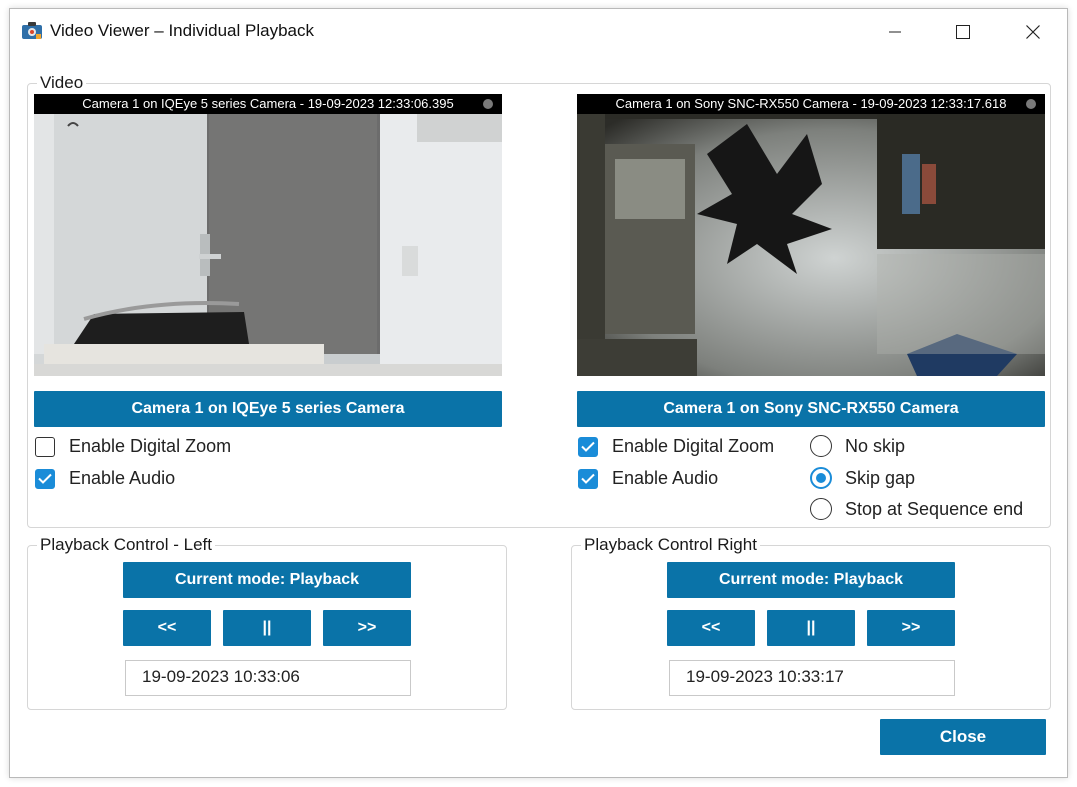  Describe the element at coordinates (812, 678) in the screenshot. I see `right-datetime-field: 19-09-2023 10:33:17` at that location.